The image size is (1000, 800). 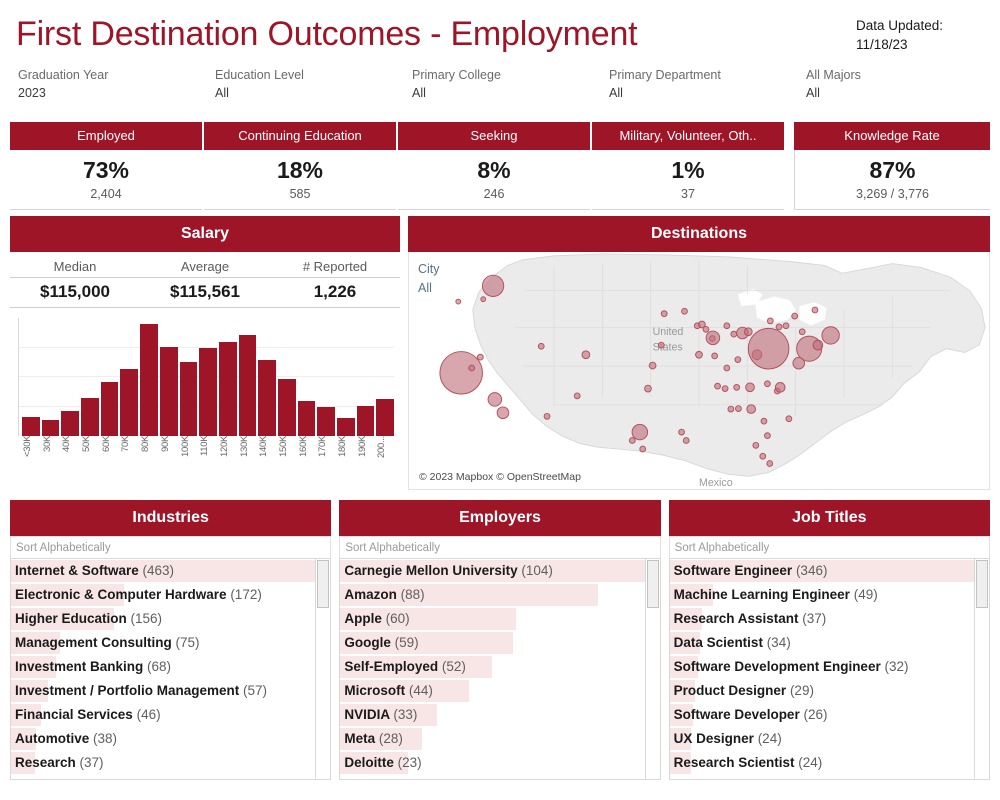 I want to click on kpi-card-3: Military, Volunteer, Oth.. 1% 37, so click(x=688, y=166).